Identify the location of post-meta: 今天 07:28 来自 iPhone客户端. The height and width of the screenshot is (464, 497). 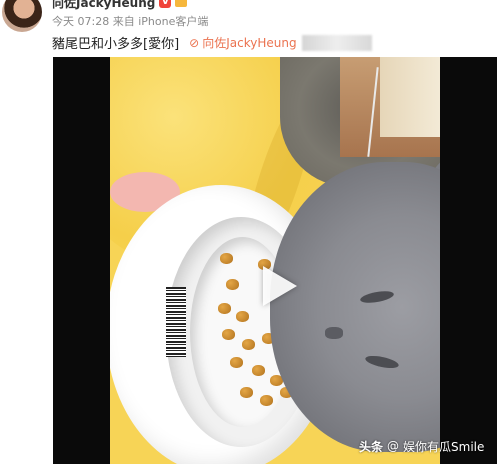
(130, 21).